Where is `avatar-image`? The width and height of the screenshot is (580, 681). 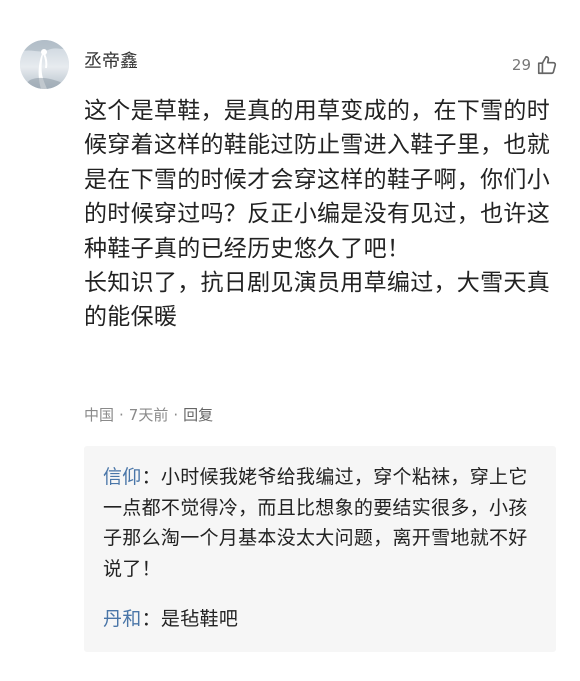 avatar-image is located at coordinates (44, 64).